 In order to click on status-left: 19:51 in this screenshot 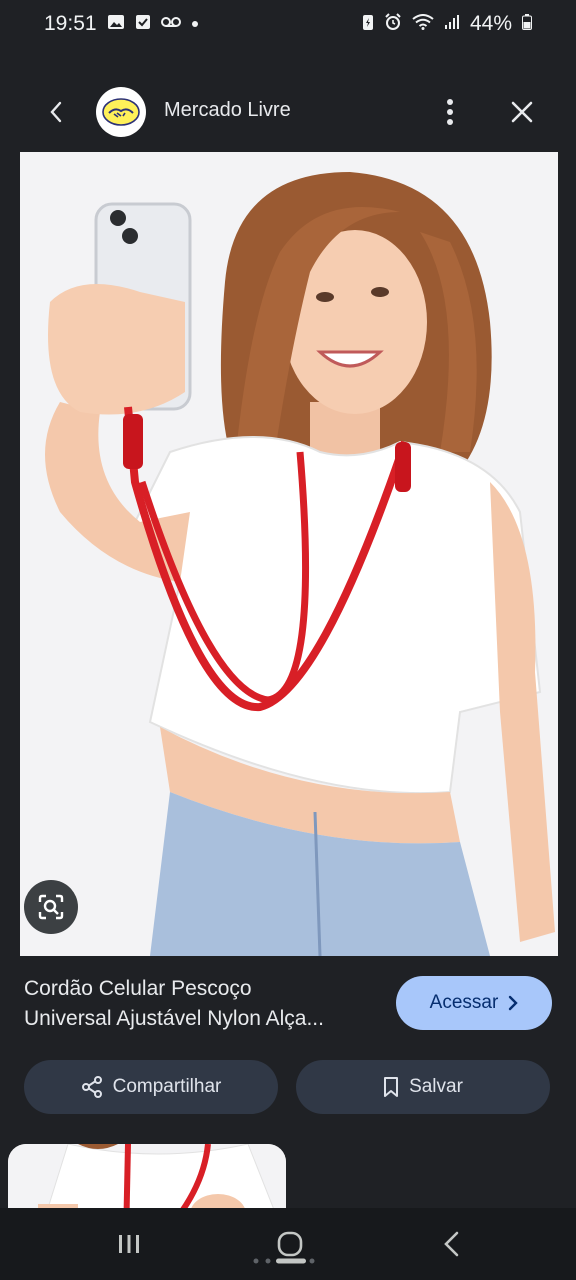, I will do `click(121, 24)`.